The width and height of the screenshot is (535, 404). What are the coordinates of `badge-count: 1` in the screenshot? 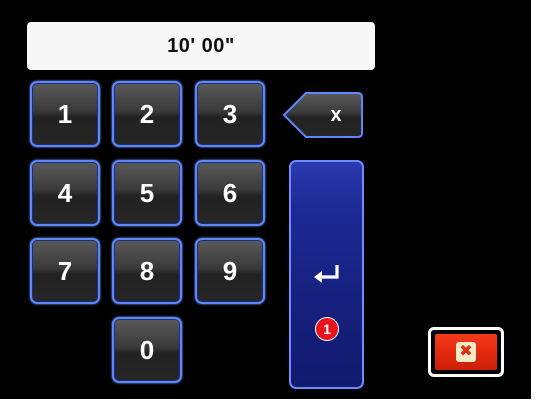 It's located at (327, 329).